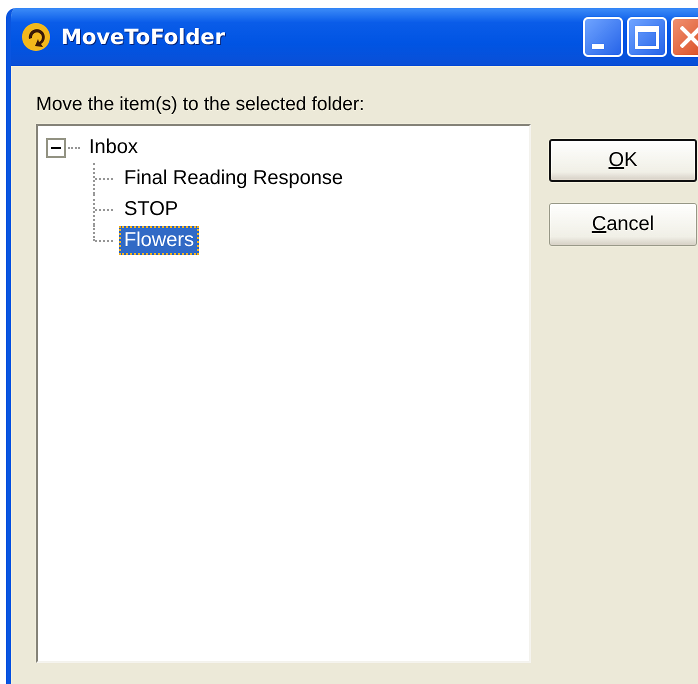 The height and width of the screenshot is (684, 698). What do you see at coordinates (623, 224) in the screenshot?
I see `dialog-button: Cancel` at bounding box center [623, 224].